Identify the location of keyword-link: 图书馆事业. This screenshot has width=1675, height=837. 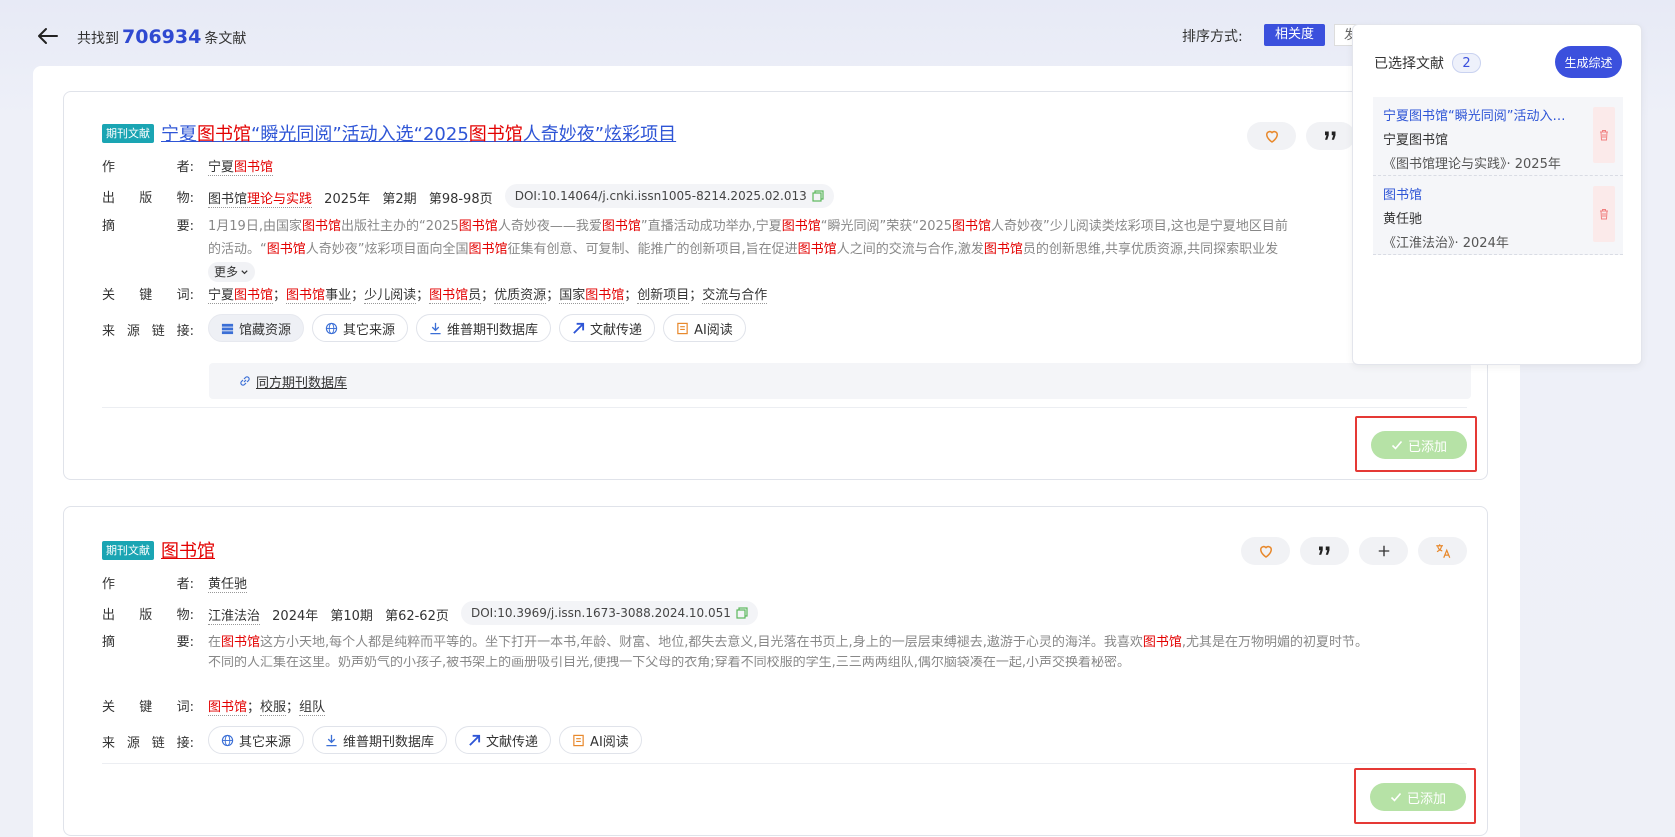
(319, 296).